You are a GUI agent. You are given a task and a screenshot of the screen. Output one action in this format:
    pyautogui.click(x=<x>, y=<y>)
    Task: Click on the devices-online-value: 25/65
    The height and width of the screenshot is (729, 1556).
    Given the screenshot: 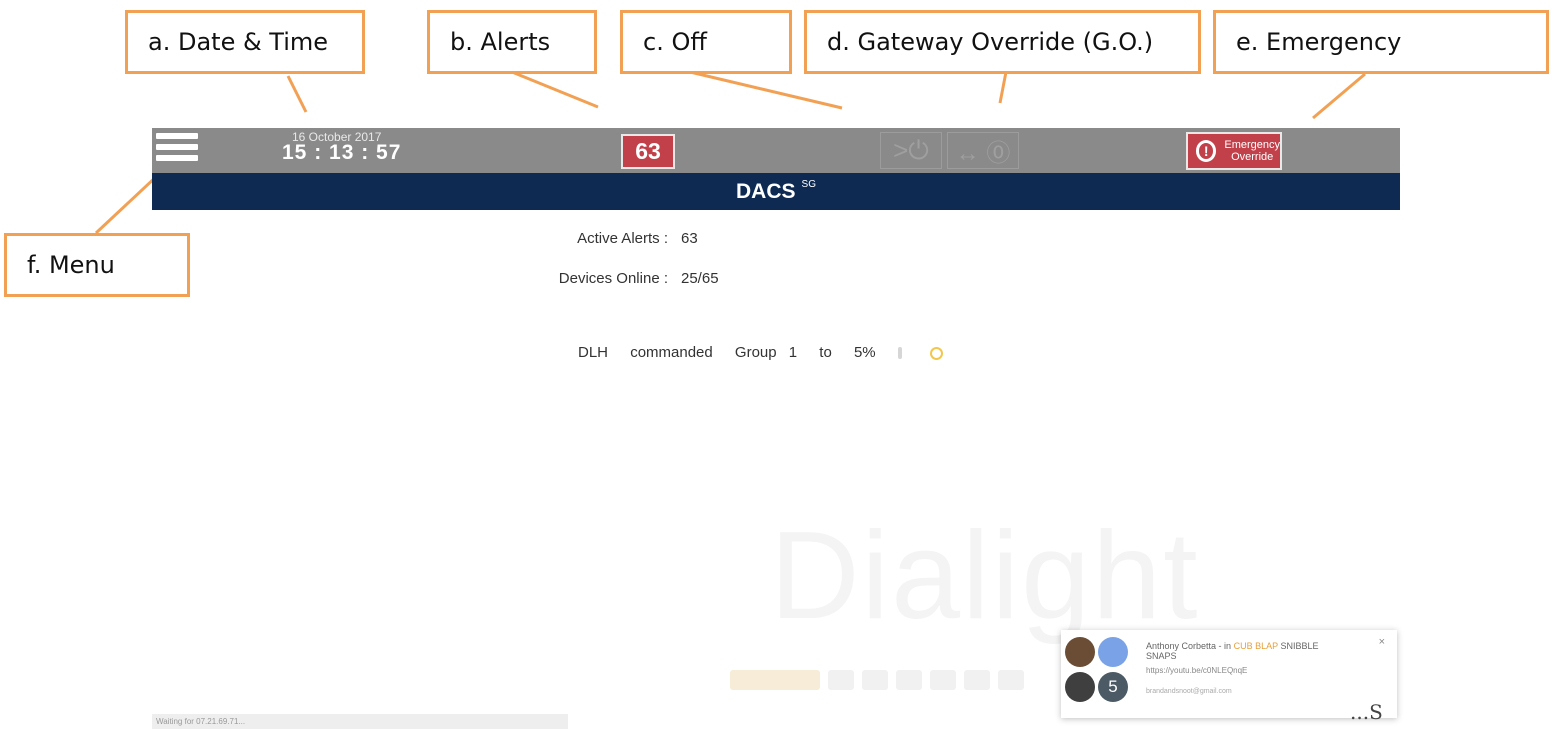 What is the action you would take?
    pyautogui.click(x=700, y=278)
    